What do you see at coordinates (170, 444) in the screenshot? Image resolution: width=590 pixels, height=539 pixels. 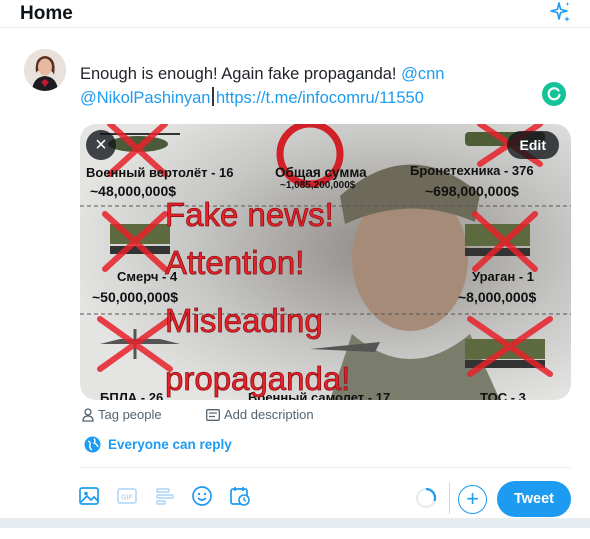 I see `reply-setting-label: Everyone can reply` at bounding box center [170, 444].